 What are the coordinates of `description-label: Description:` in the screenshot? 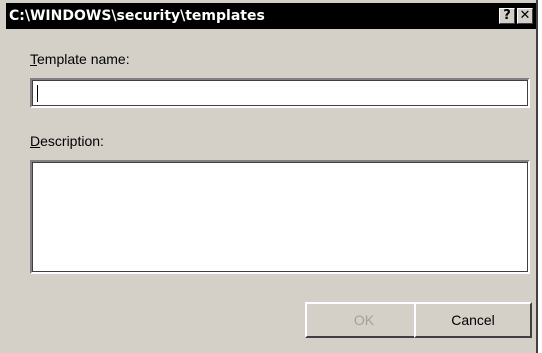 It's located at (67, 141).